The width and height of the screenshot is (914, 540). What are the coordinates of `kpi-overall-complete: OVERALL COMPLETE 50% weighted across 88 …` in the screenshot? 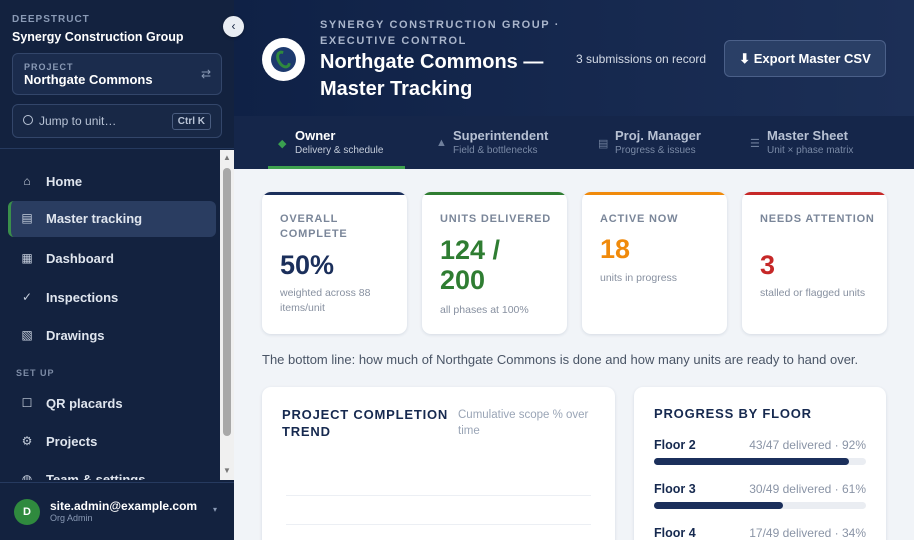 It's located at (334, 263).